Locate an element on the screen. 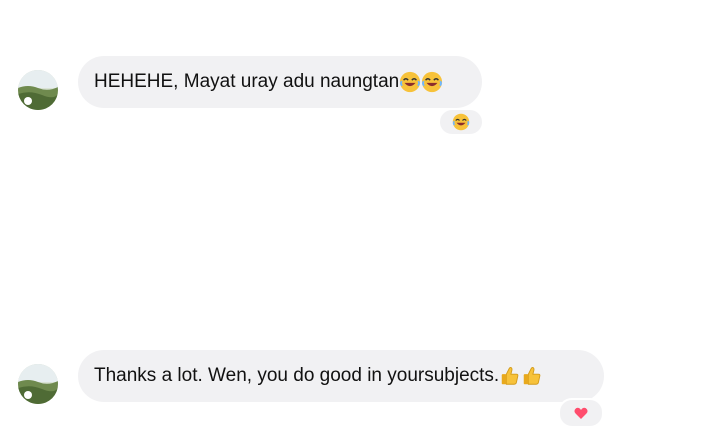 The image size is (720, 440). message-bubble: HEHEHE, Mayat uray adu naungtan is located at coordinates (280, 82).